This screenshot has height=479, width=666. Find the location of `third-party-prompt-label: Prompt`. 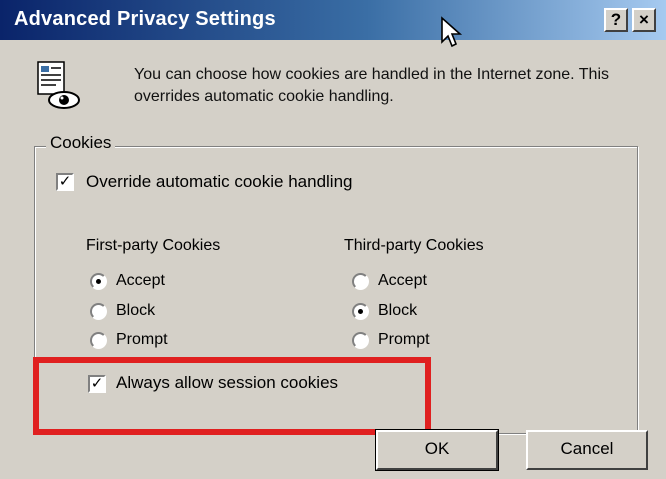

third-party-prompt-label: Prompt is located at coordinates (404, 340).